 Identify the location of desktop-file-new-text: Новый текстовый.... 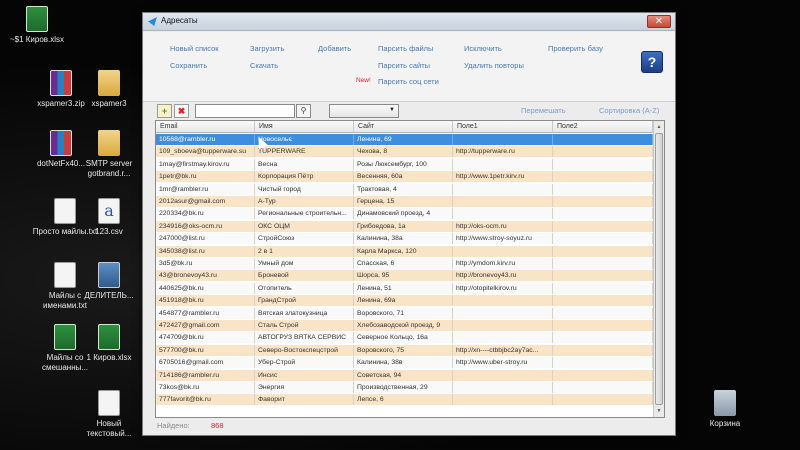
(109, 414).